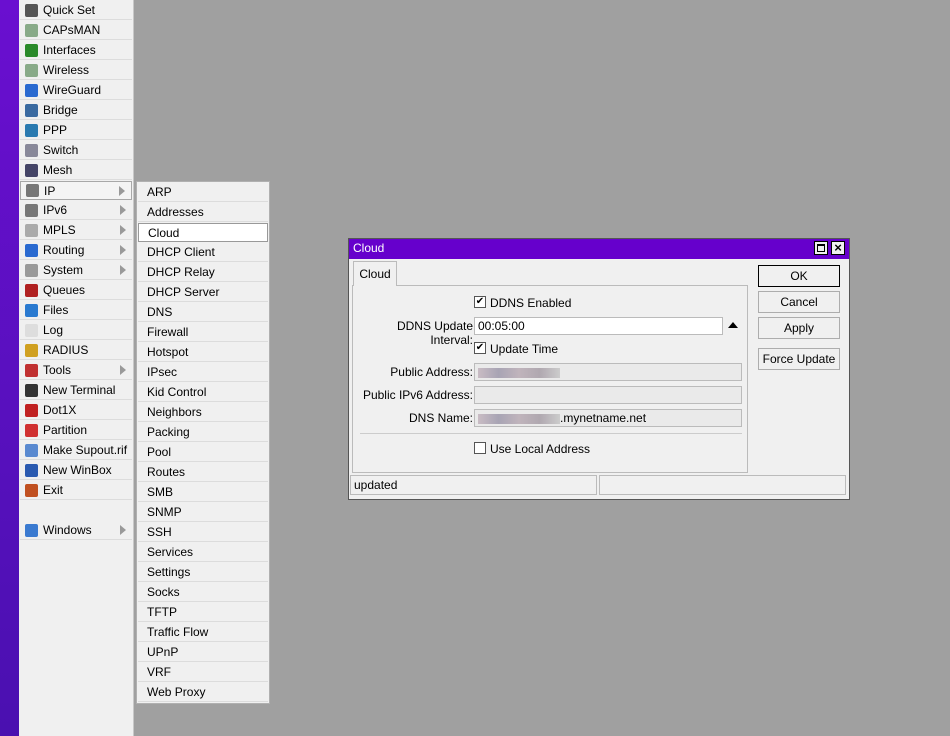  What do you see at coordinates (203, 352) in the screenshot?
I see `submenu-item-hotspot: Hotspot` at bounding box center [203, 352].